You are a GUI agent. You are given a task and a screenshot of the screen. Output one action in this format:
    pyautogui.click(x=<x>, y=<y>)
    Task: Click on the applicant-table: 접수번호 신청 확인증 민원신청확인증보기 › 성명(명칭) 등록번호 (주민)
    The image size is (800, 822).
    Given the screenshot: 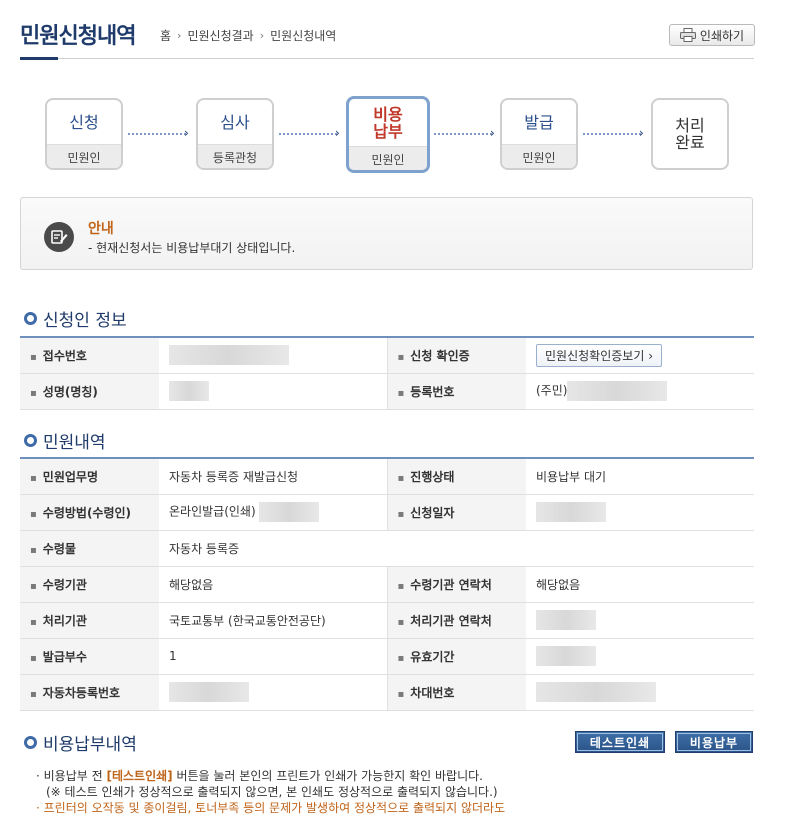 What is the action you would take?
    pyautogui.click(x=387, y=373)
    